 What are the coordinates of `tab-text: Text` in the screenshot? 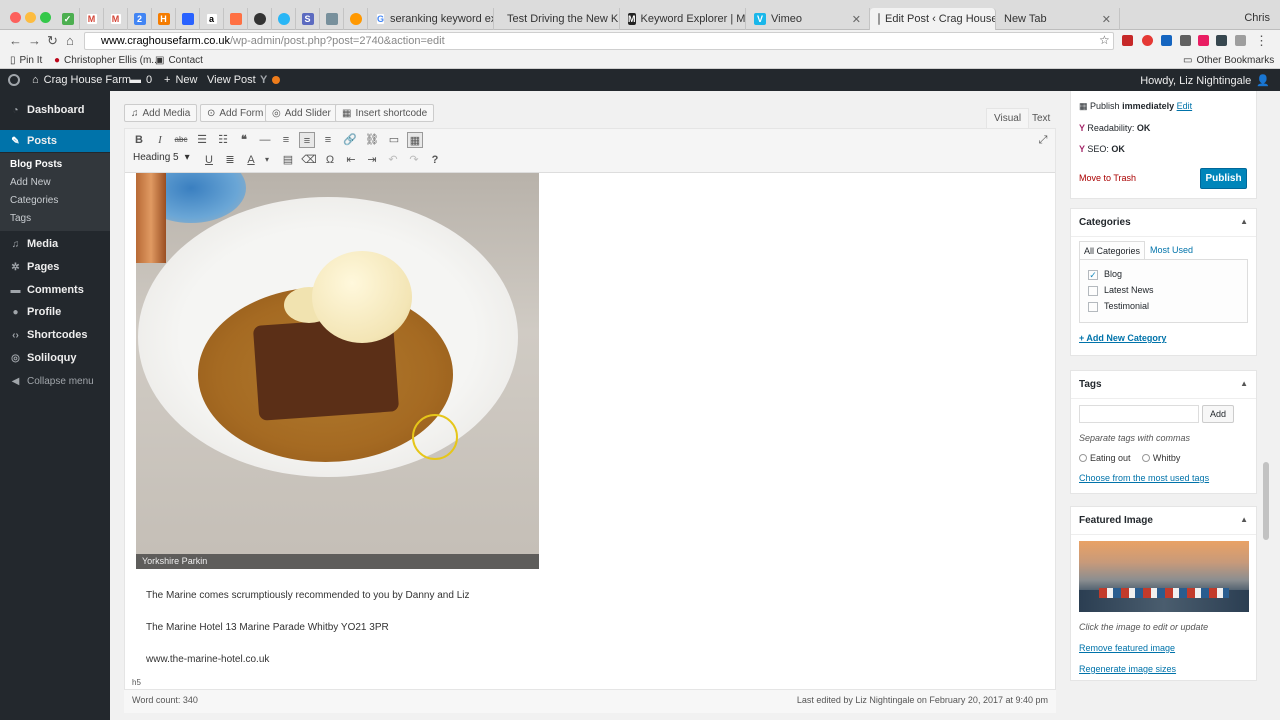 It's located at (1041, 118).